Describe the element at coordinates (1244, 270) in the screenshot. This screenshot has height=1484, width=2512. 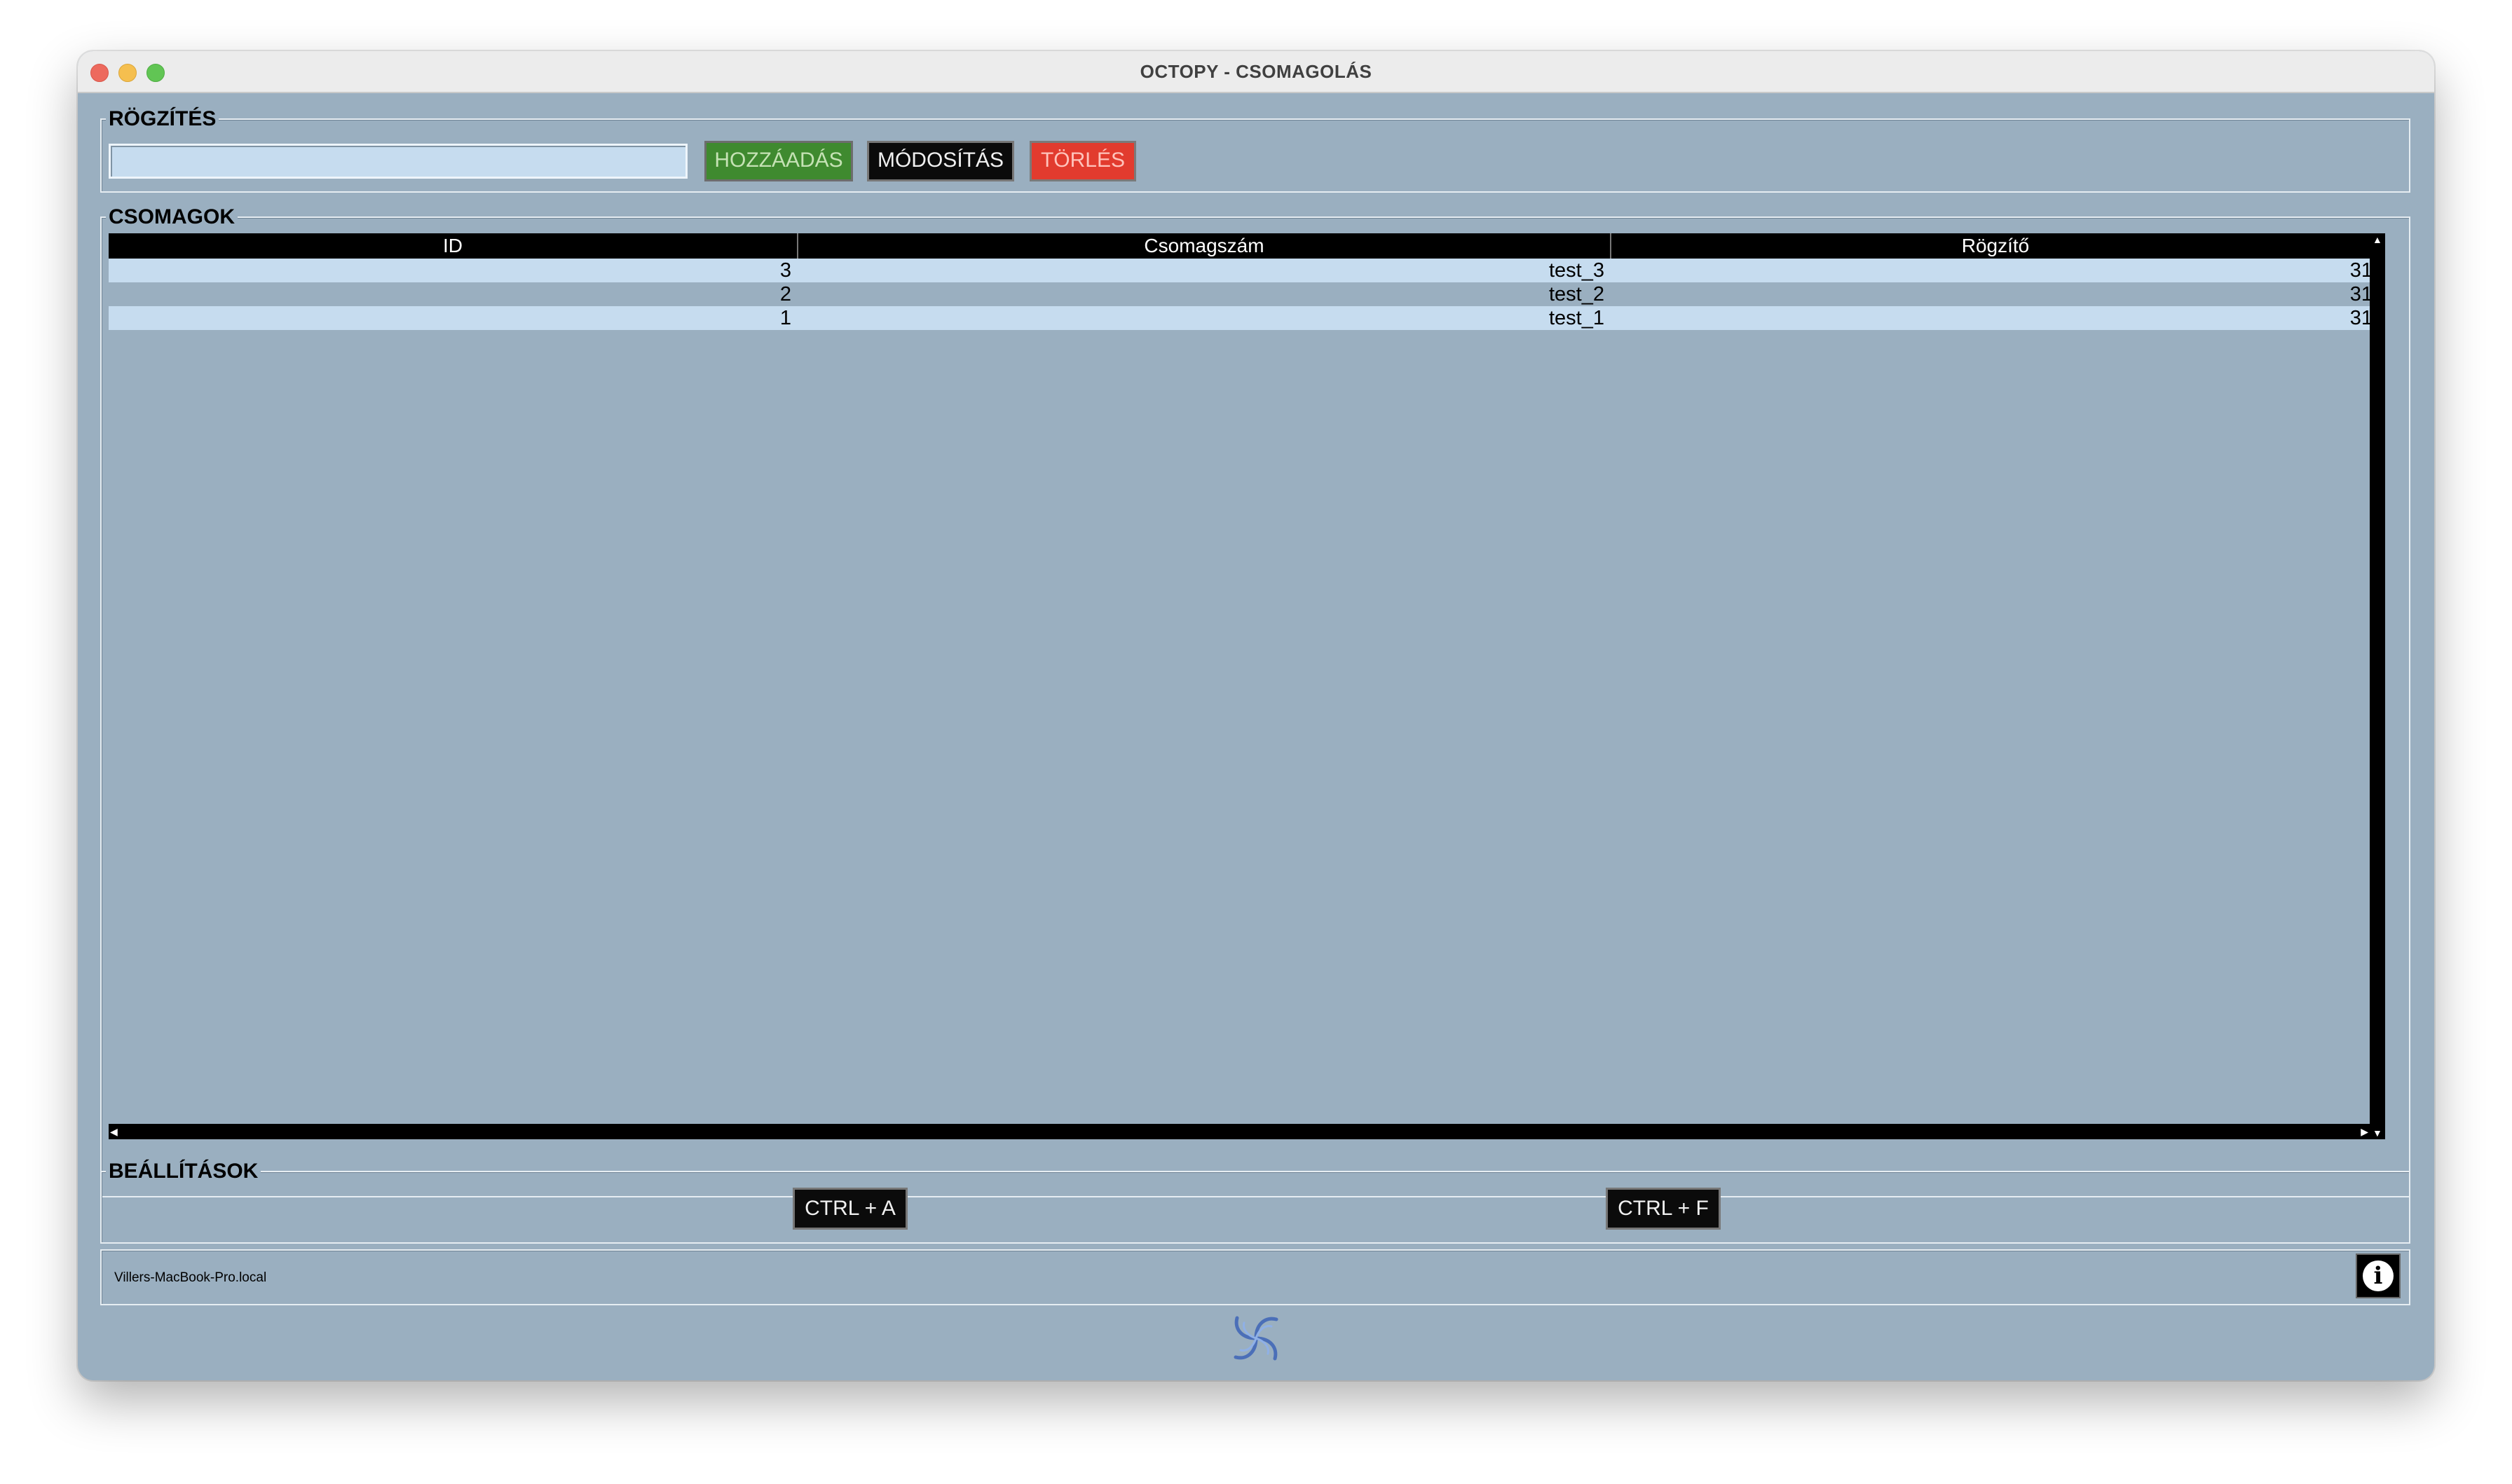
I see `table-row: 3 test_3 31` at that location.